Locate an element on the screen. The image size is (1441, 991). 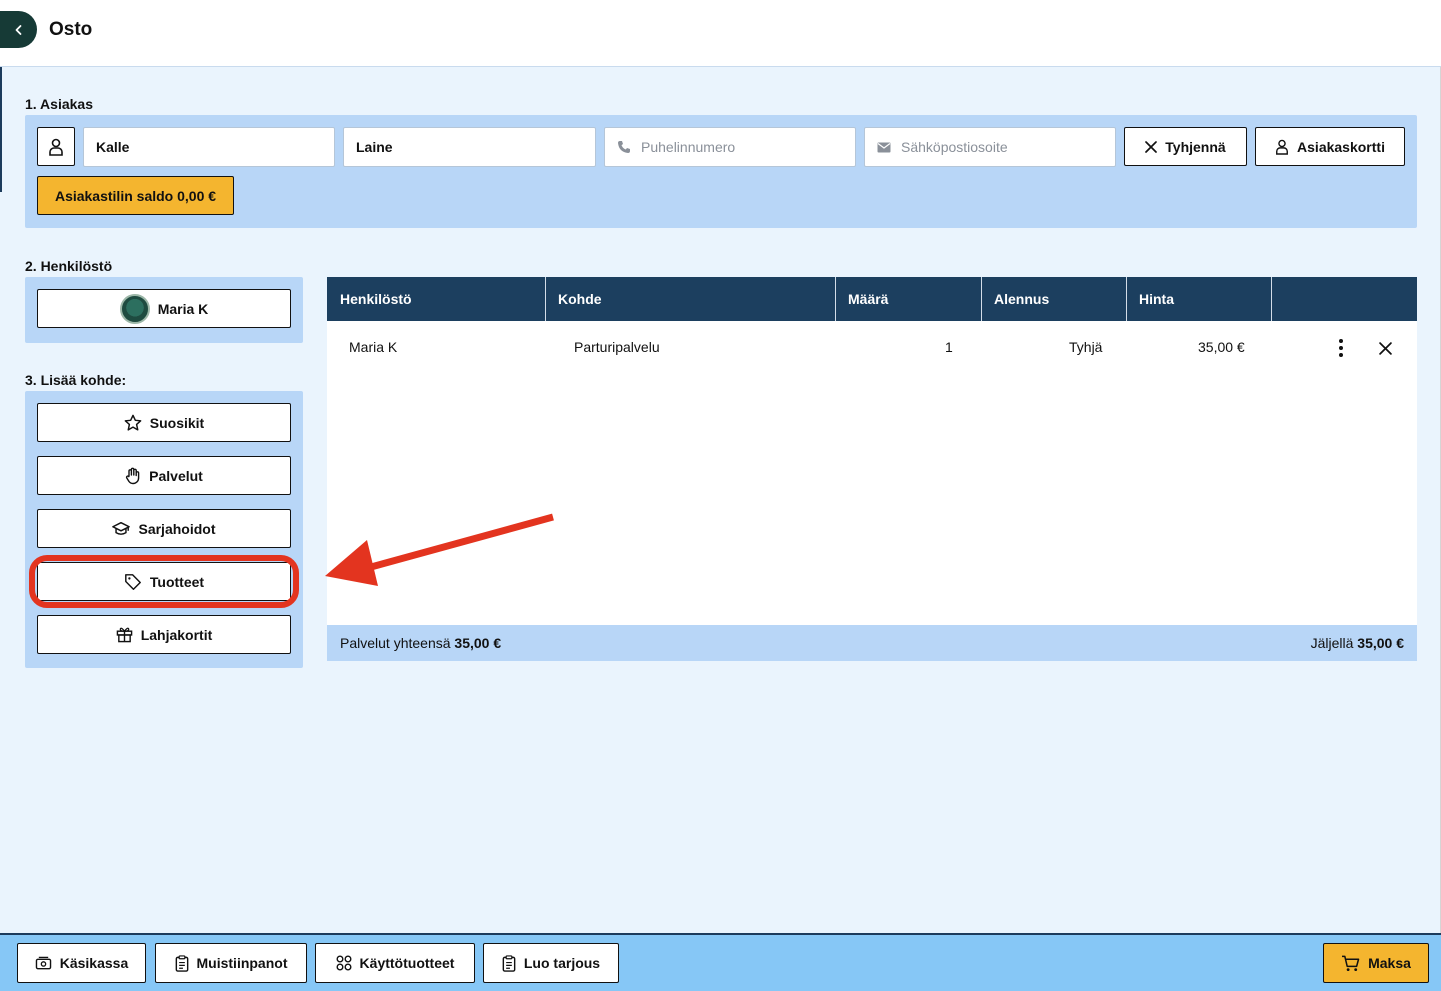
tag-icon is located at coordinates (132, 581).